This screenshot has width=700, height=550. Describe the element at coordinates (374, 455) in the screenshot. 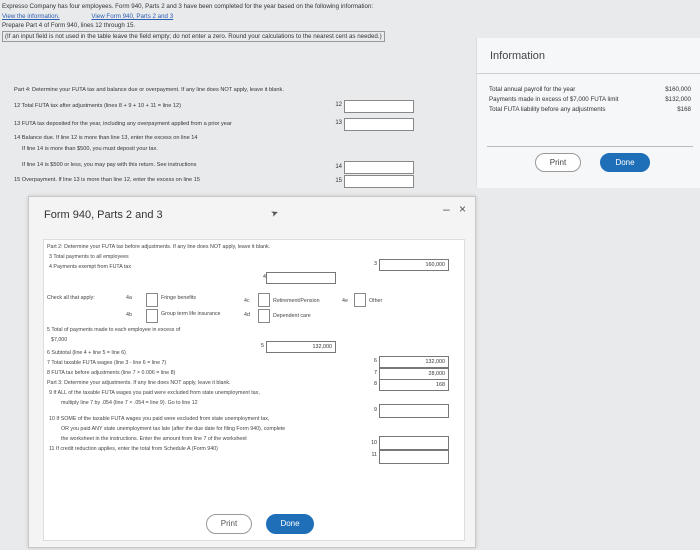

I see `line11-number: 11` at that location.